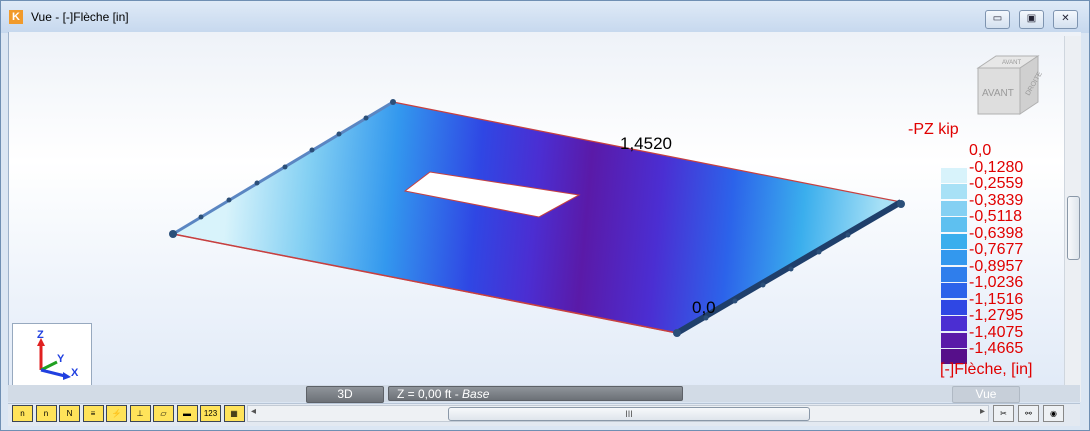 The width and height of the screenshot is (1090, 431). What do you see at coordinates (253, 411) in the screenshot?
I see `scroll-left-arrow: ◂` at bounding box center [253, 411].